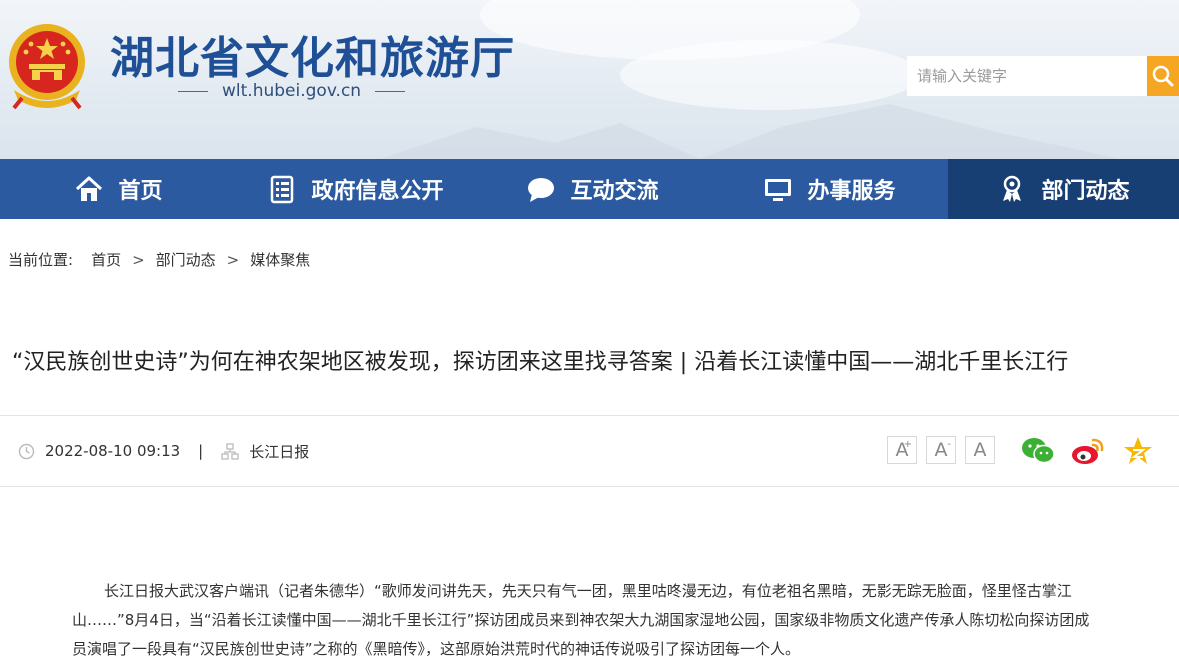  Describe the element at coordinates (589, 486) in the screenshot. I see `meta-divider` at that location.